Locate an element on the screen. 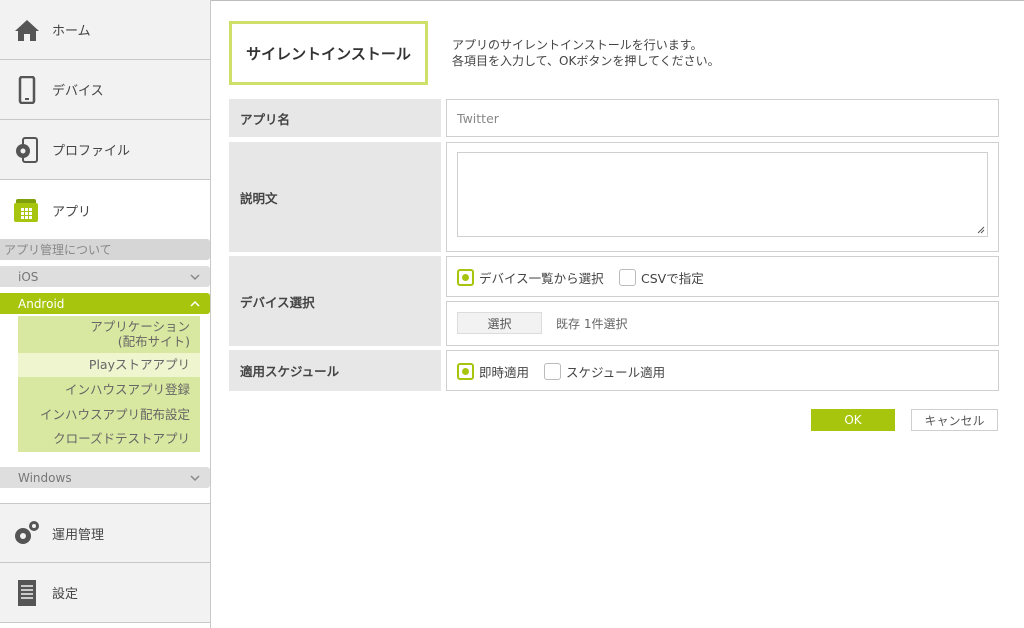 Image resolution: width=1024 pixels, height=628 pixels. nav-home-label: ホーム is located at coordinates (71, 31).